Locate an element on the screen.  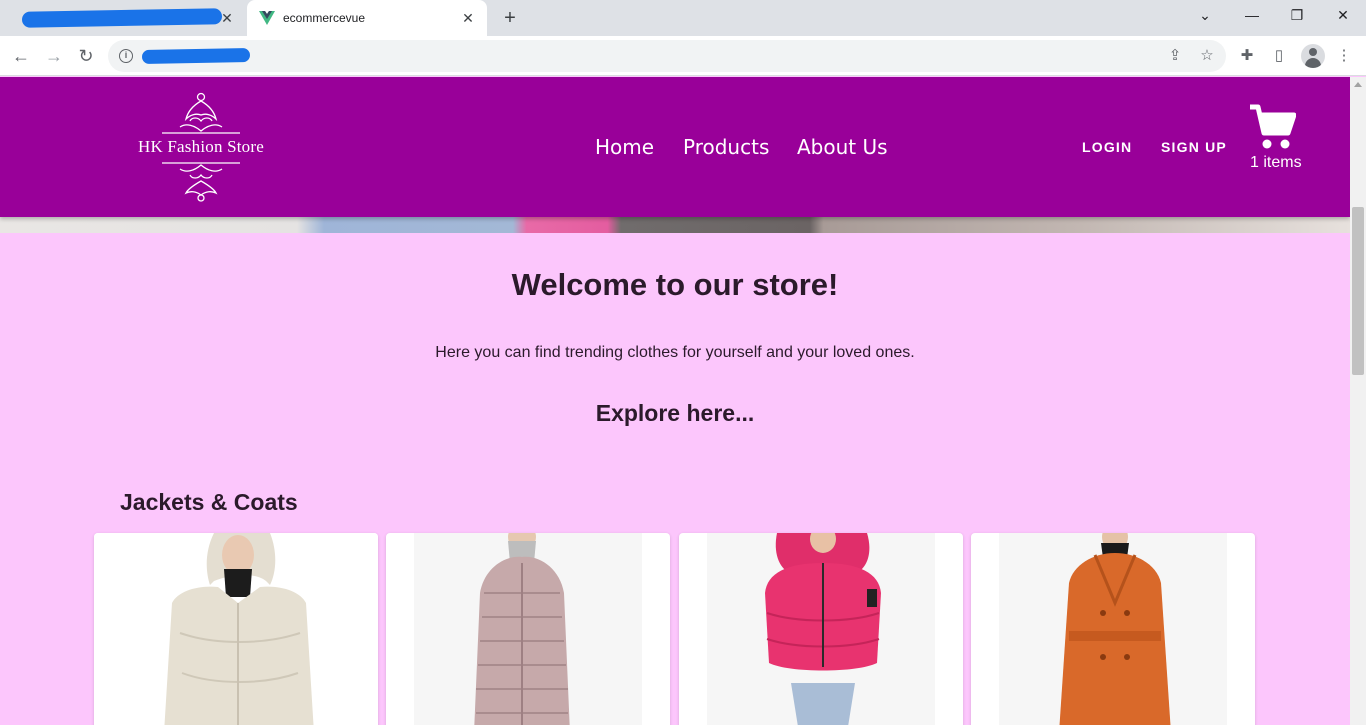
product-card-pink-puffer is located at coordinates (821, 629).